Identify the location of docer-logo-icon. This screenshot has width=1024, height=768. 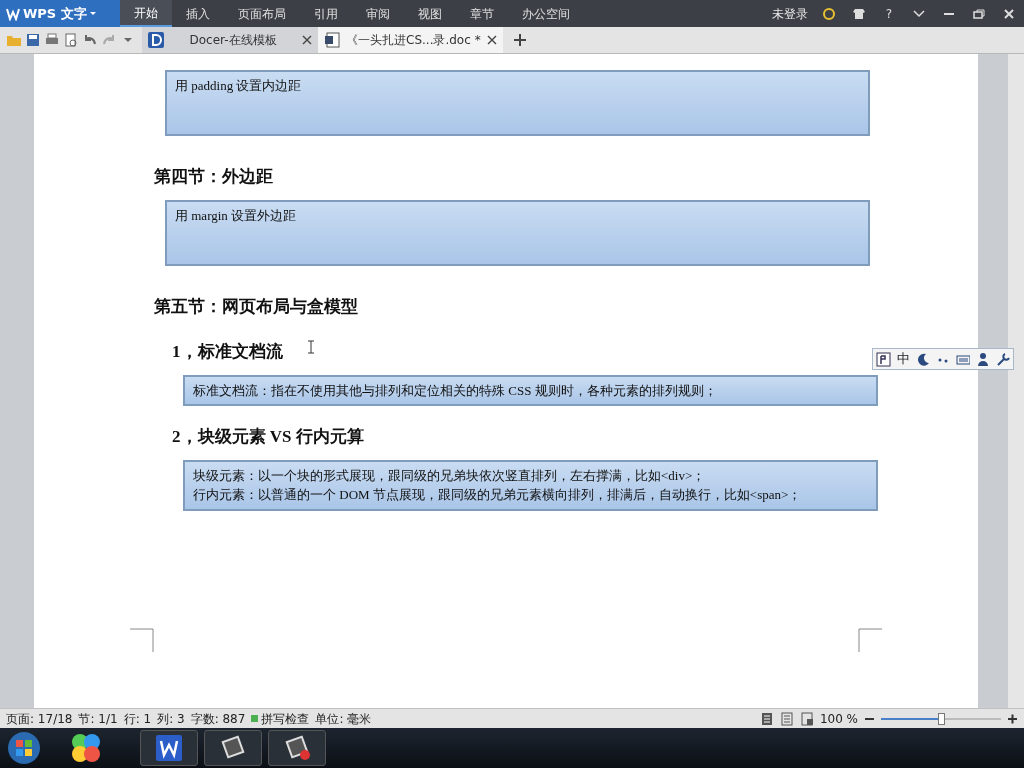
(156, 40).